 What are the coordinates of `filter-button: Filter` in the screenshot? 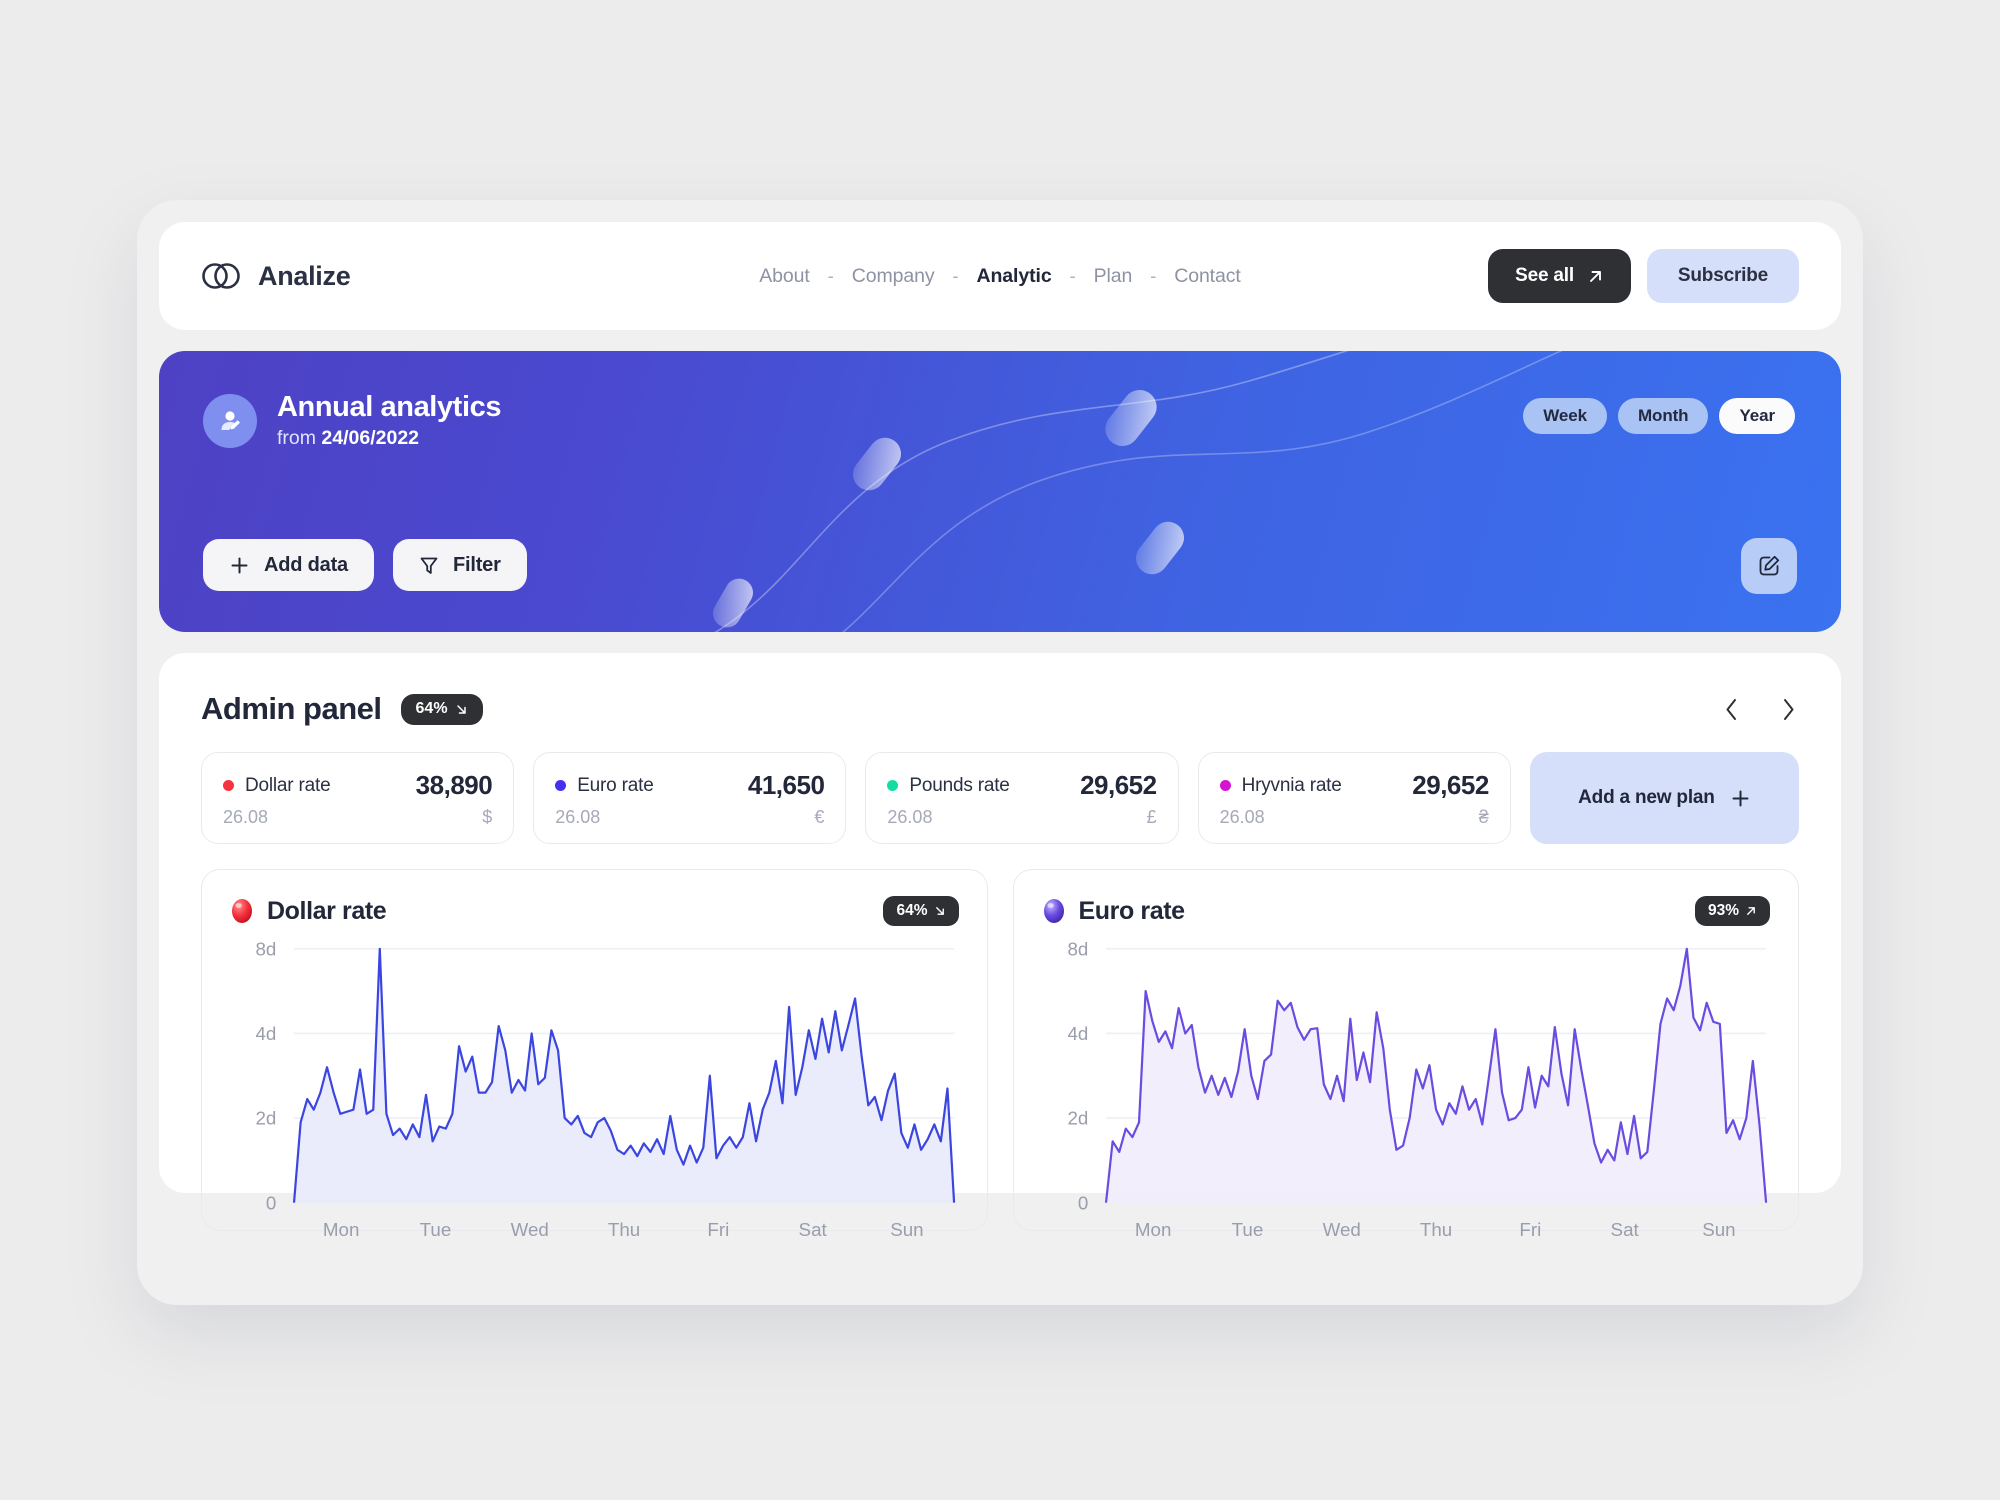 It's located at (459, 565).